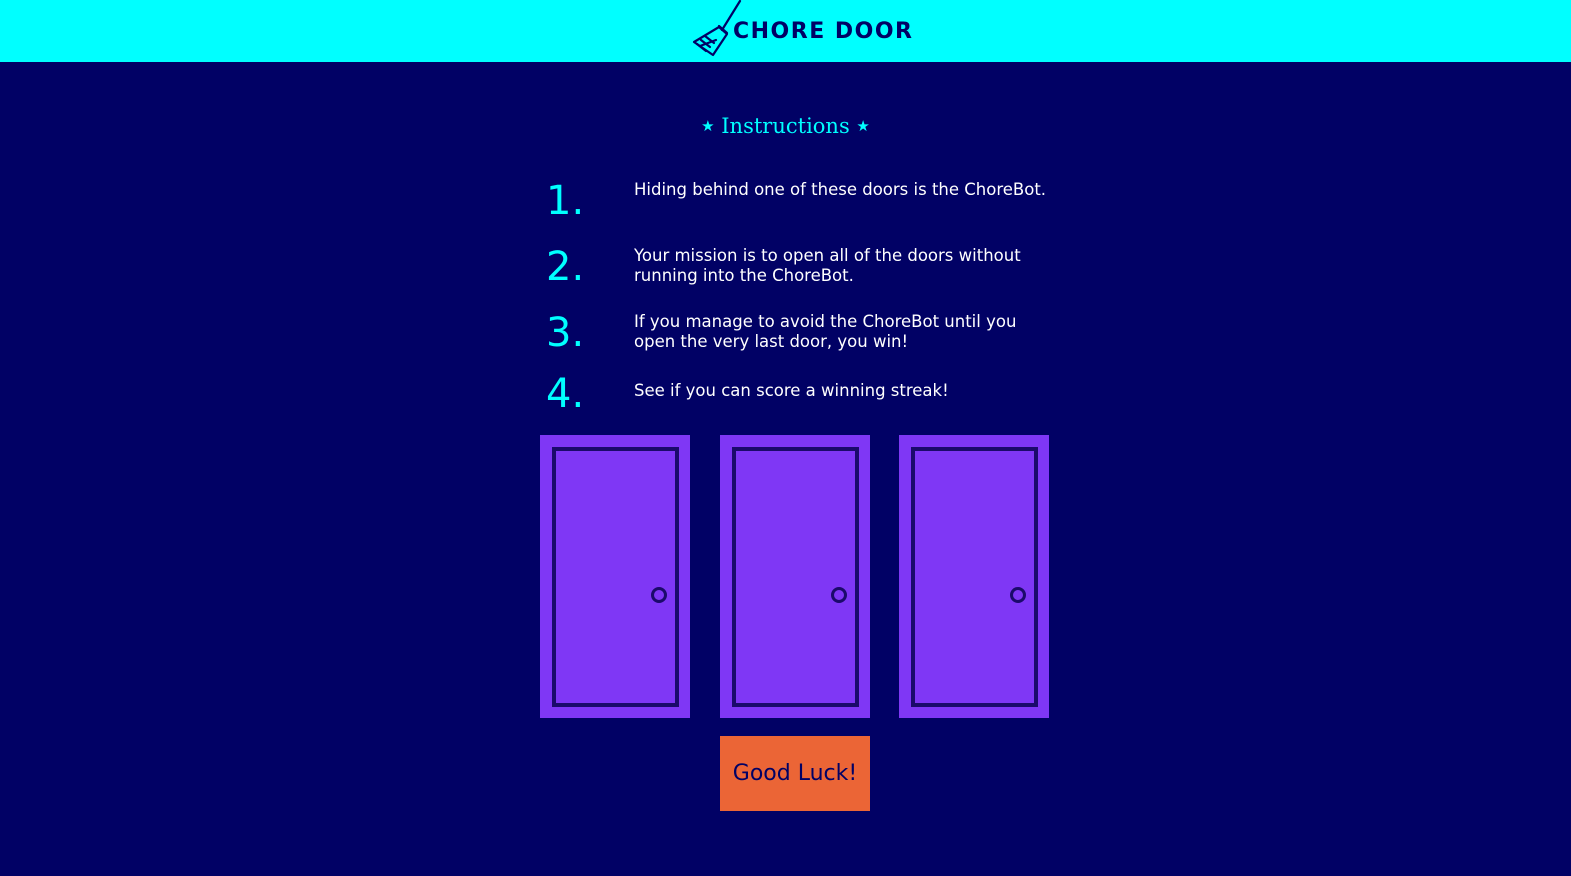 This screenshot has width=1571, height=876. I want to click on step-text: See if you can score a winning streak!, so click(791, 390).